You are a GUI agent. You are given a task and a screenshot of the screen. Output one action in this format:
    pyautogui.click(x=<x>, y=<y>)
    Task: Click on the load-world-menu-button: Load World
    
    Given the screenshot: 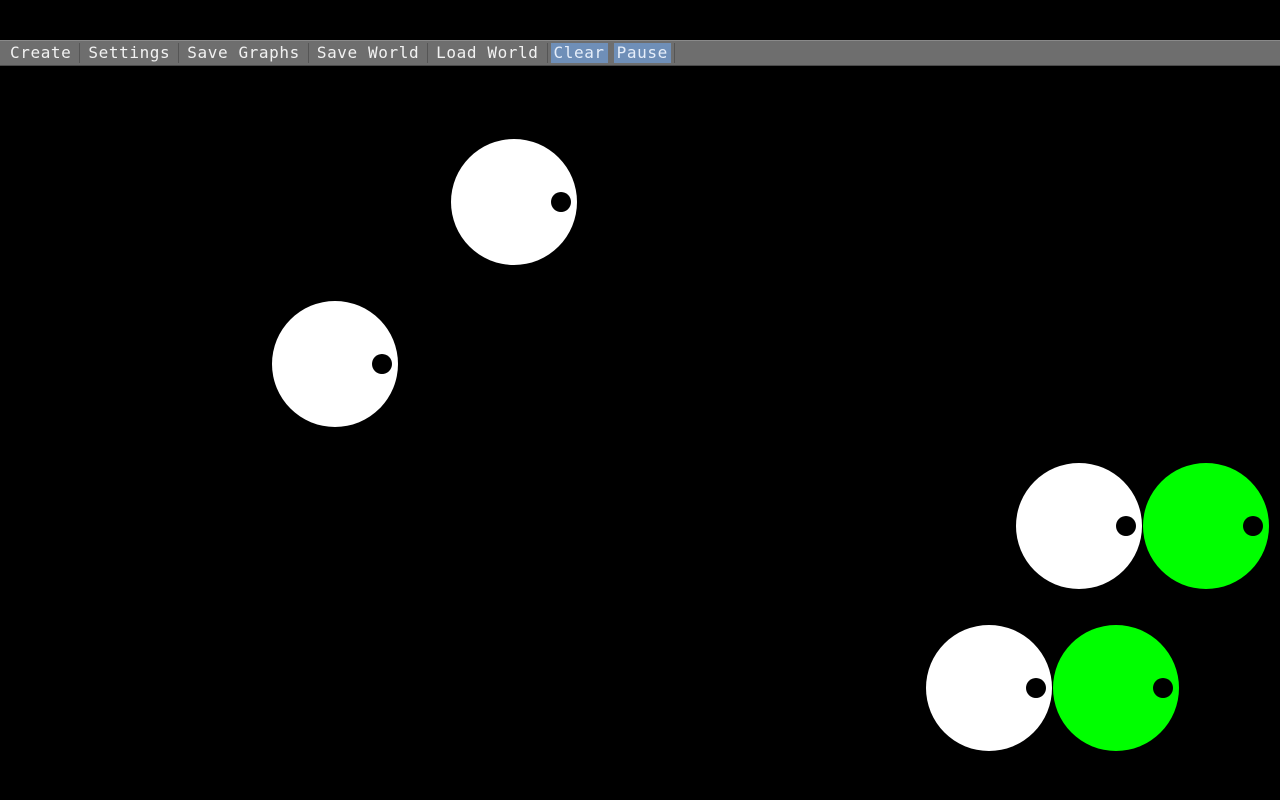 What is the action you would take?
    pyautogui.click(x=488, y=53)
    